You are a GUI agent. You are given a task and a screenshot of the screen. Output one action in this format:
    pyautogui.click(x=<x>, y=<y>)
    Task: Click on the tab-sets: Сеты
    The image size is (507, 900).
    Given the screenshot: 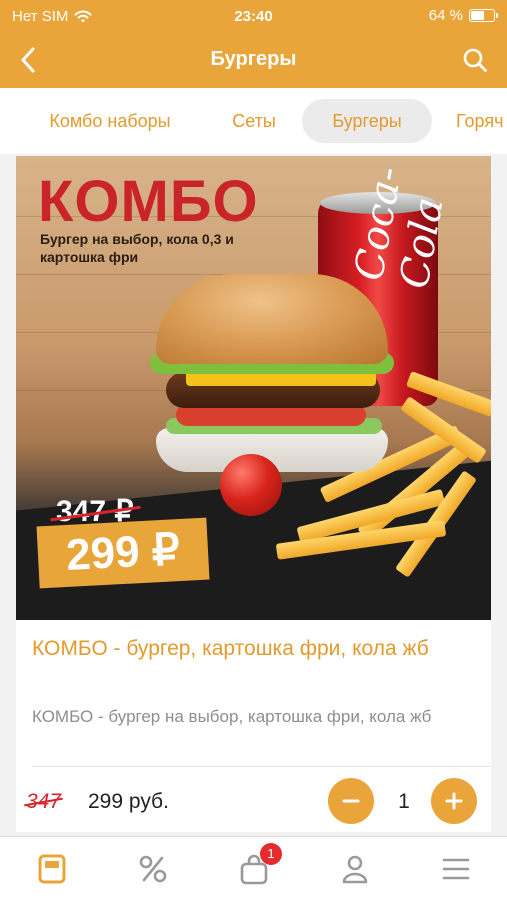 What is the action you would take?
    pyautogui.click(x=254, y=121)
    